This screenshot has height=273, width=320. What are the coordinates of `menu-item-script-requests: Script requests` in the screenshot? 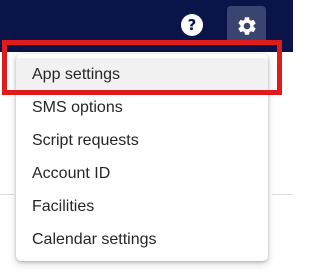 It's located at (142, 140).